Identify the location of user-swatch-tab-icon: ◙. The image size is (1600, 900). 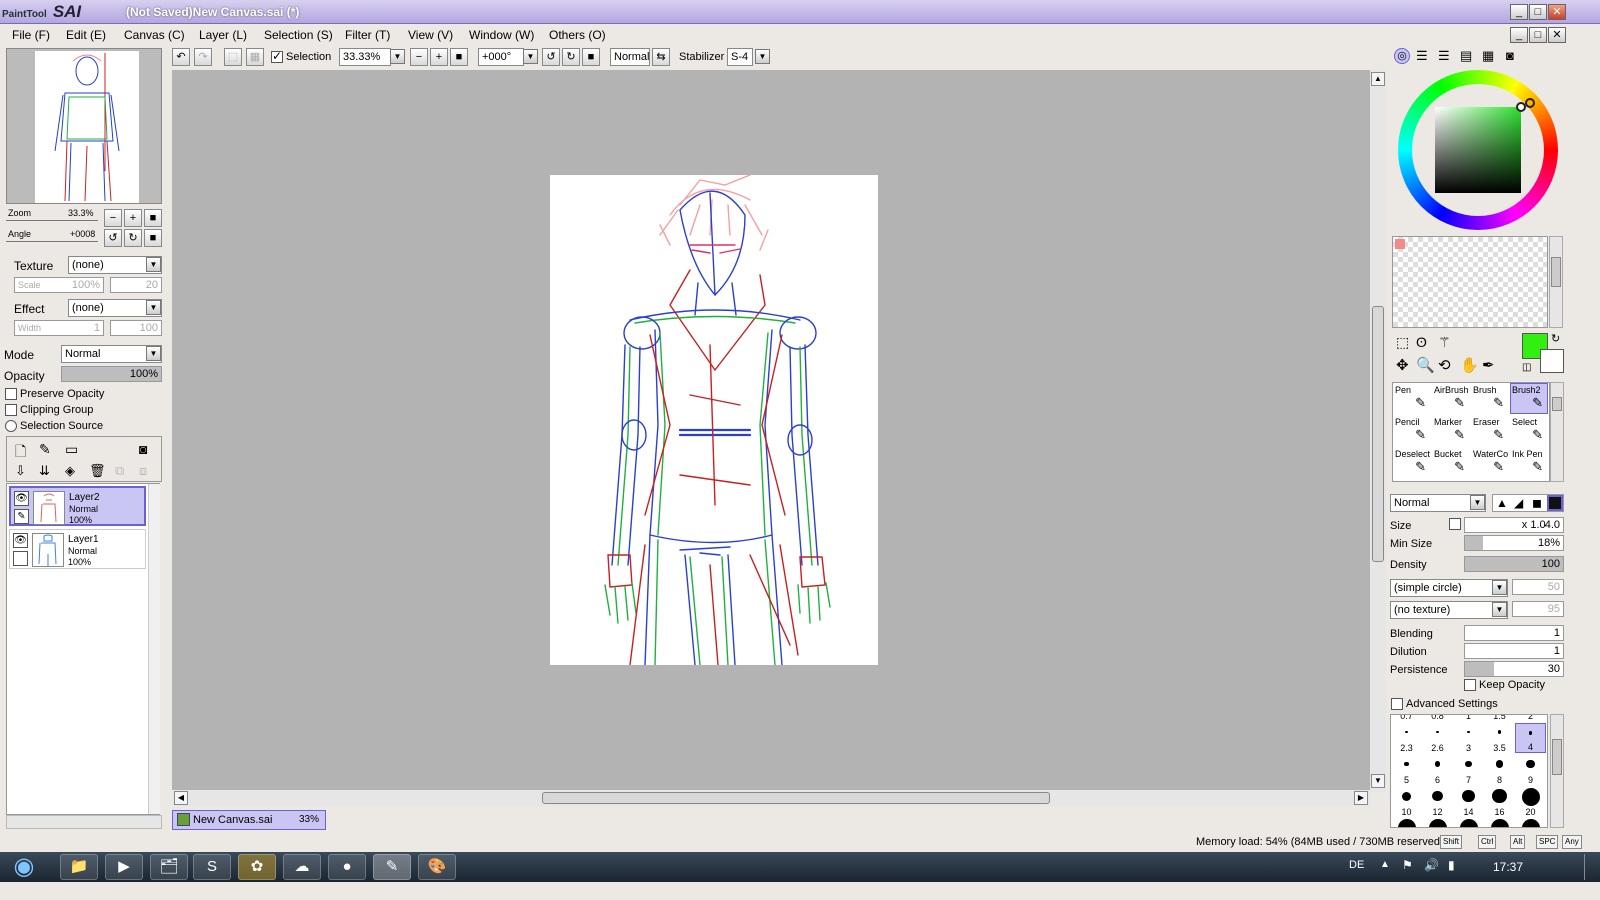
(1510, 55).